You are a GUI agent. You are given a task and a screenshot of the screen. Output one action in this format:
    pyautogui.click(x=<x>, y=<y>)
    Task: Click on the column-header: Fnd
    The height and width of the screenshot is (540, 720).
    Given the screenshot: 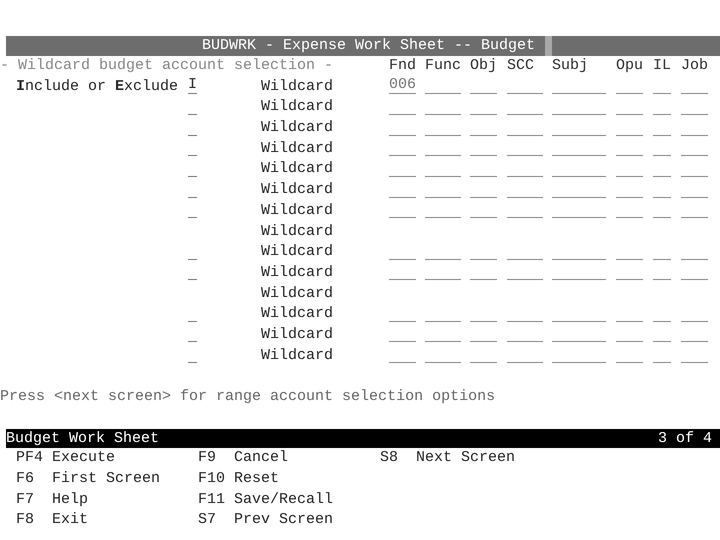 What is the action you would take?
    pyautogui.click(x=403, y=66)
    